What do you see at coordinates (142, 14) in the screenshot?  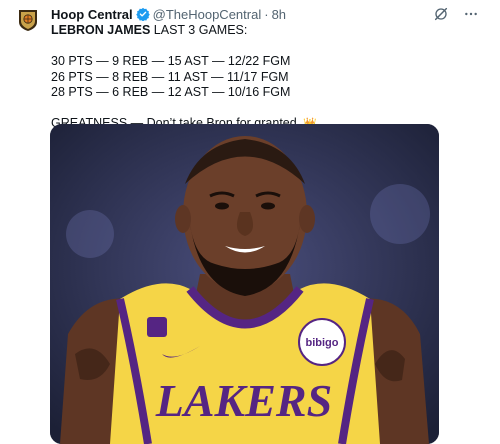 I see `verified-badge-icon` at bounding box center [142, 14].